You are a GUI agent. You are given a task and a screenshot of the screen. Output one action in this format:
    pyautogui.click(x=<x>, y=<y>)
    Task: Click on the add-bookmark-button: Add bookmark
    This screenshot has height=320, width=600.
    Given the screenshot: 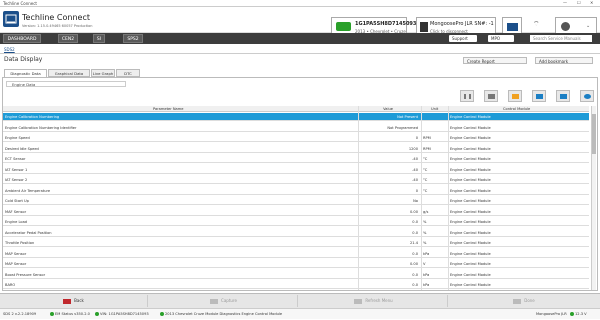 What is the action you would take?
    pyautogui.click(x=564, y=60)
    